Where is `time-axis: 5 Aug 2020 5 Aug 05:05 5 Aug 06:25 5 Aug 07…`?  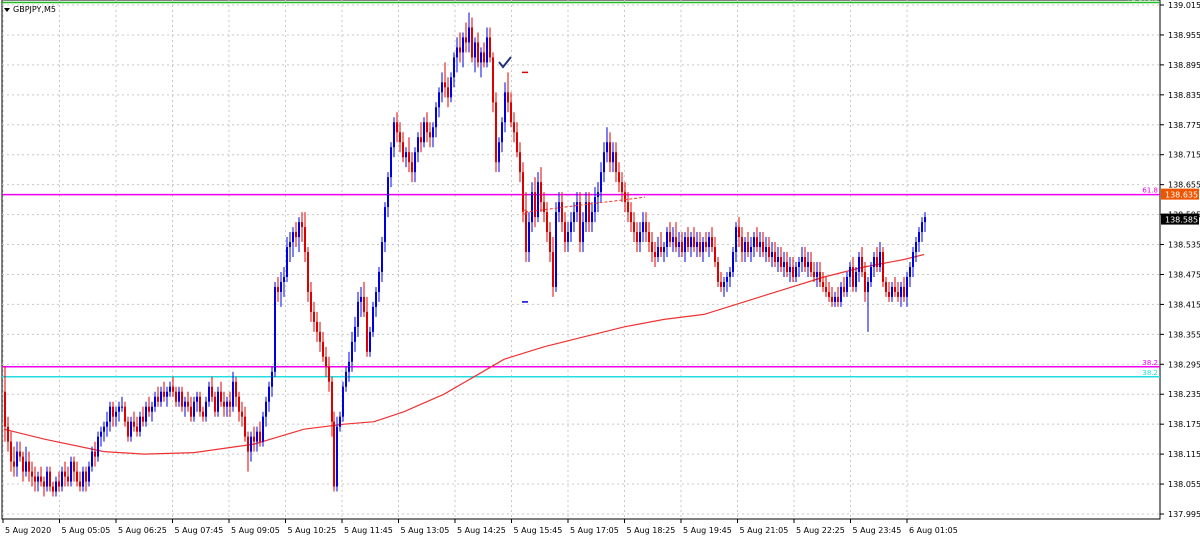 time-axis: 5 Aug 2020 5 Aug 05:05 5 Aug 06:25 5 Aug 07… is located at coordinates (480, 527).